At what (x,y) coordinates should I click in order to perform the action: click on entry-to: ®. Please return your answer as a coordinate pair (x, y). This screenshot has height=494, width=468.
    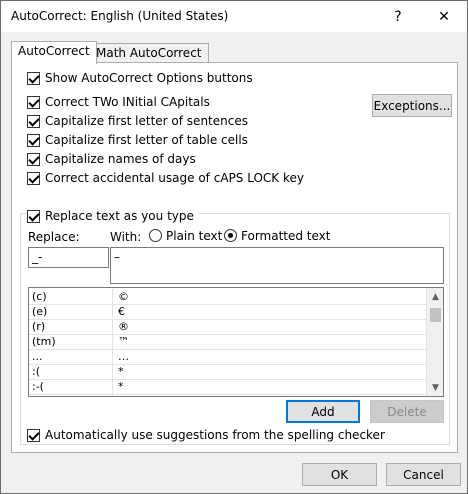
    Looking at the image, I should click on (123, 326).